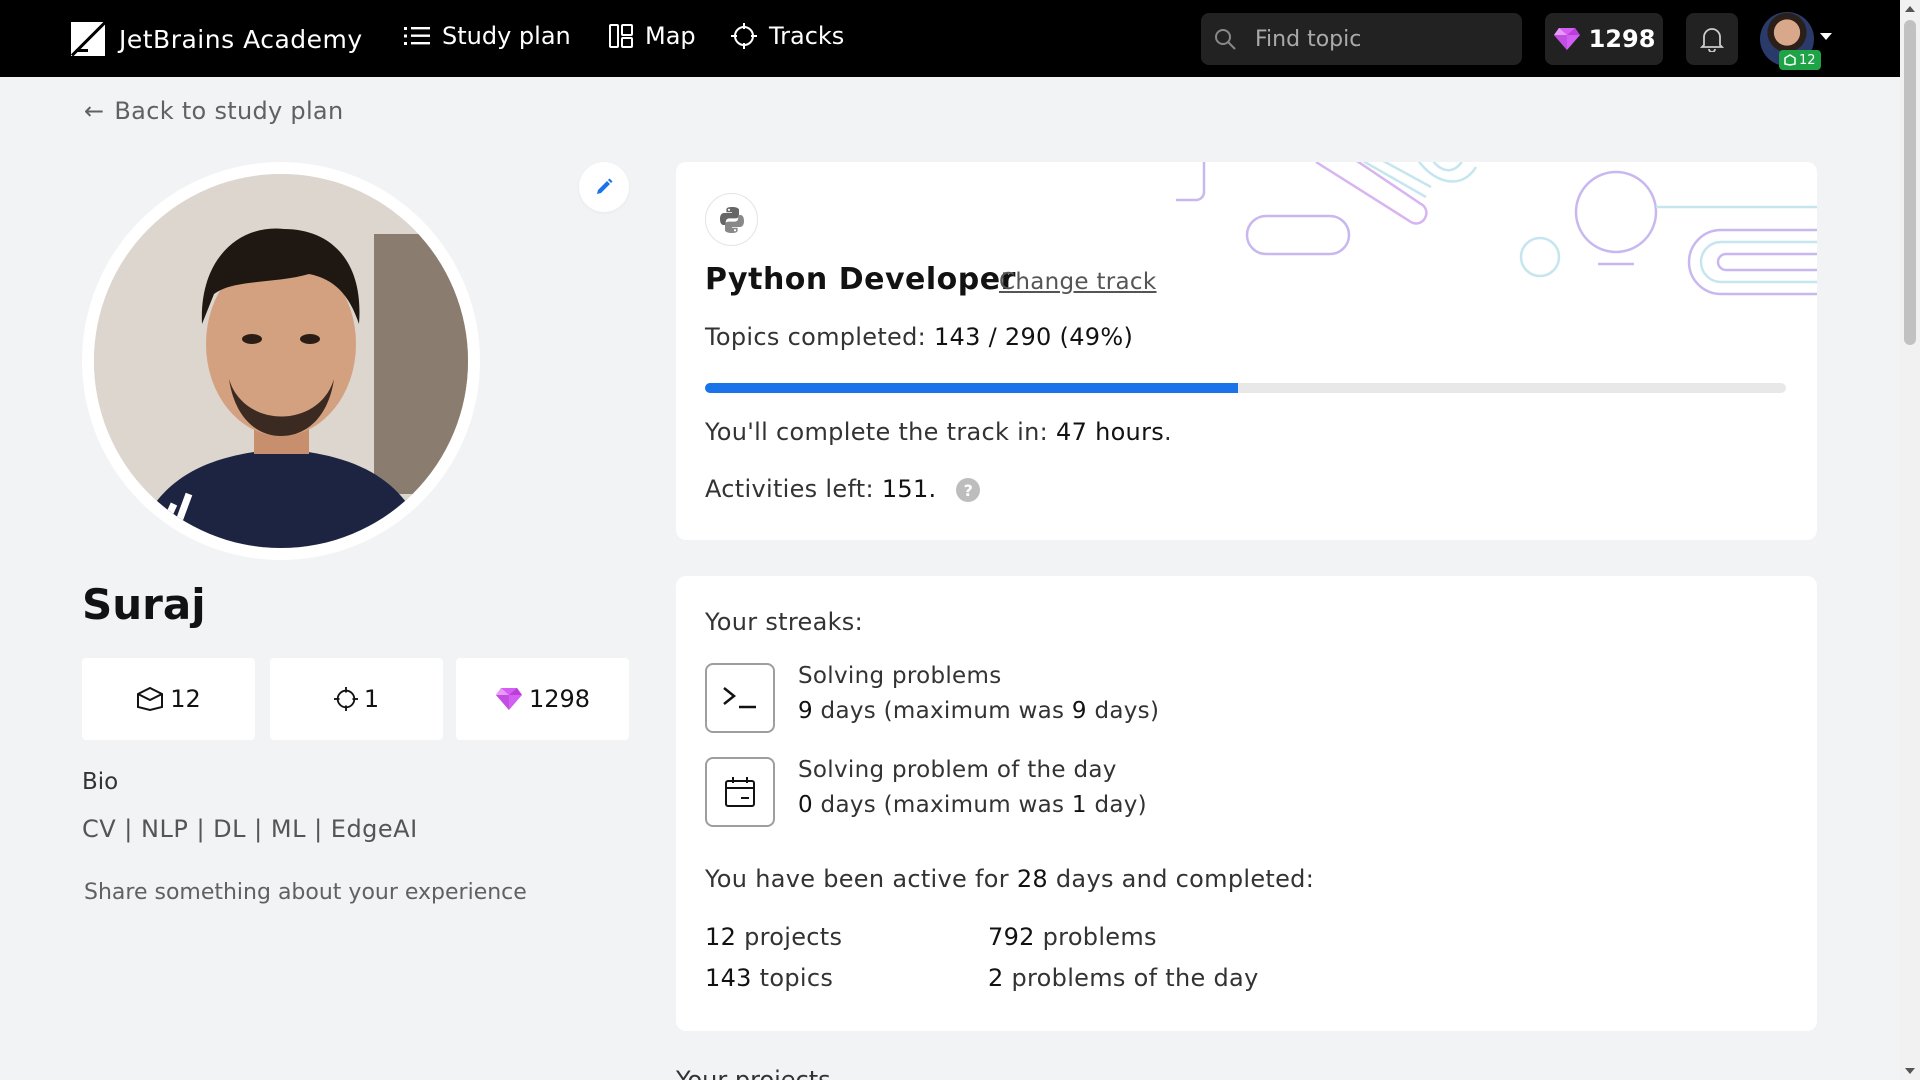  I want to click on bio-text: CV | NLP | DL | ML | EdgeAI, so click(250, 829).